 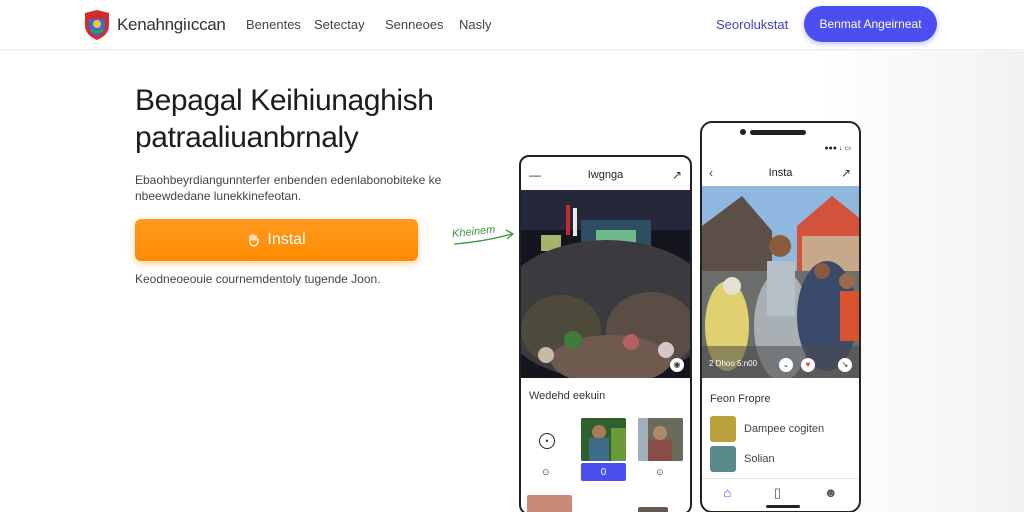 I want to click on phone2-section-label: Feon Fropre, so click(x=740, y=399).